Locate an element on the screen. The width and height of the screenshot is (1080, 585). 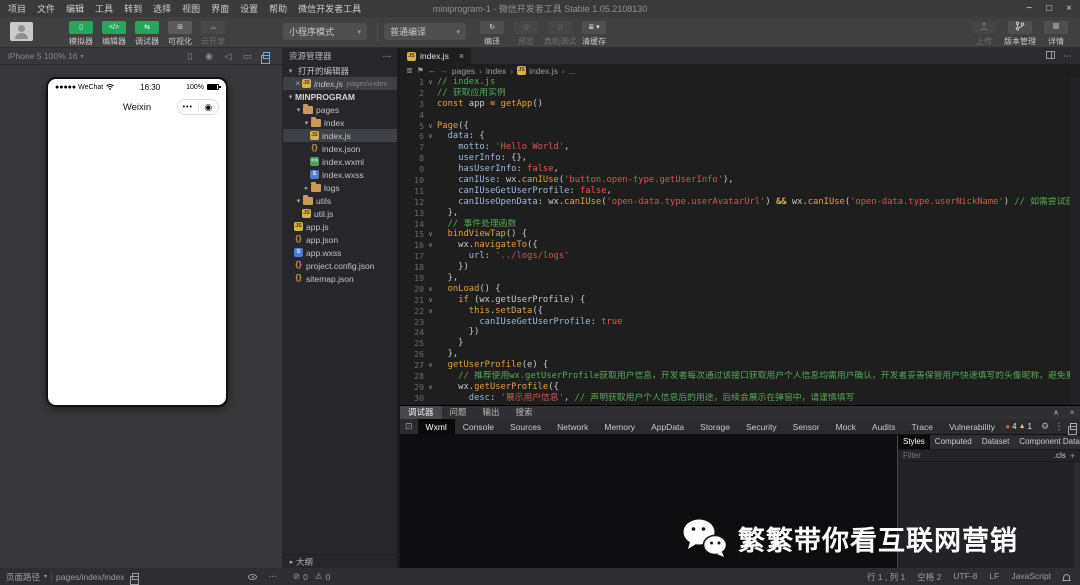
menu-帮助: 帮助 is located at coordinates (278, 8).